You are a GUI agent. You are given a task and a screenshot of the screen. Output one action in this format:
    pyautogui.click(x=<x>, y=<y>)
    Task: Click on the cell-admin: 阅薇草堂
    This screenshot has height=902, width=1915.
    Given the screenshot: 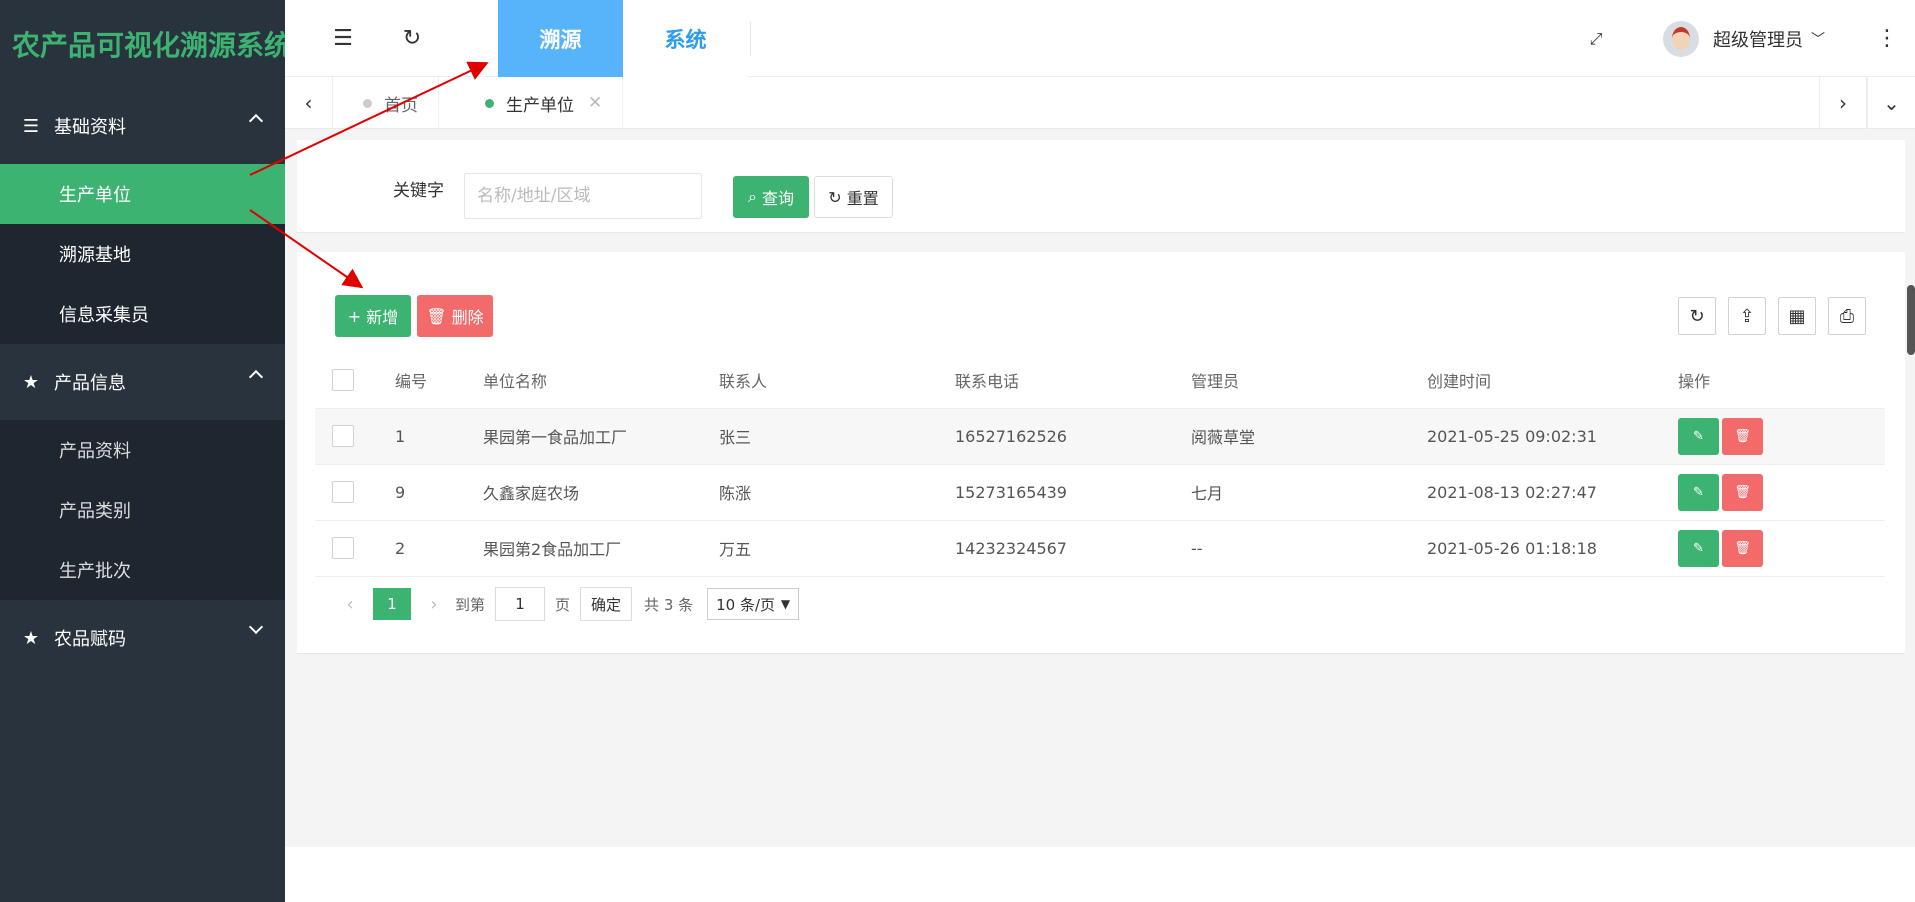 What is the action you would take?
    pyautogui.click(x=1309, y=436)
    